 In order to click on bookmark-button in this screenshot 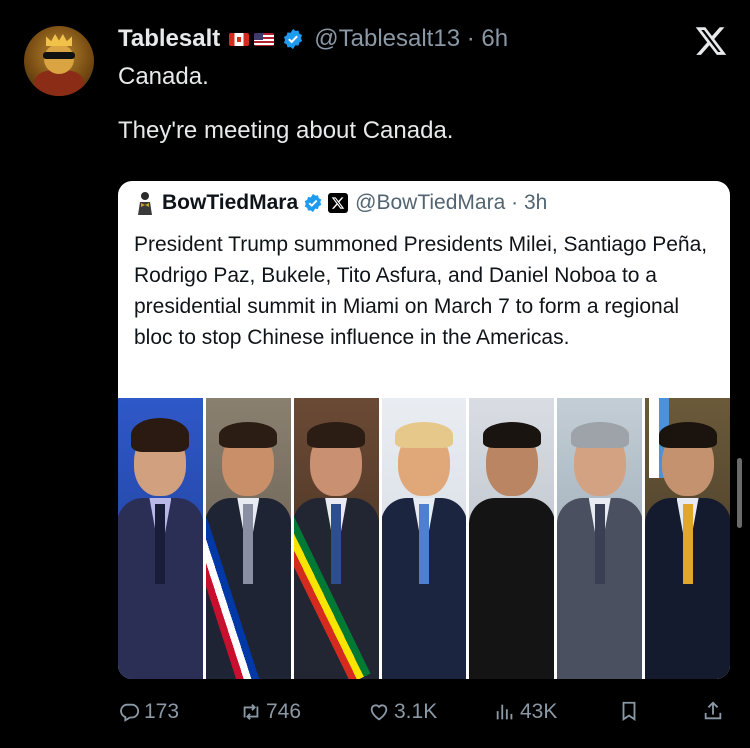, I will do `click(631, 711)`.